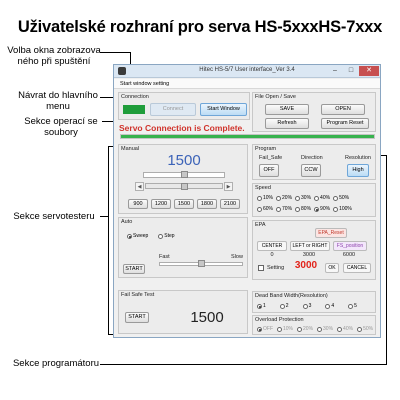  What do you see at coordinates (141, 236) in the screenshot?
I see `auto-mode-radio-label: Sweep` at bounding box center [141, 236].